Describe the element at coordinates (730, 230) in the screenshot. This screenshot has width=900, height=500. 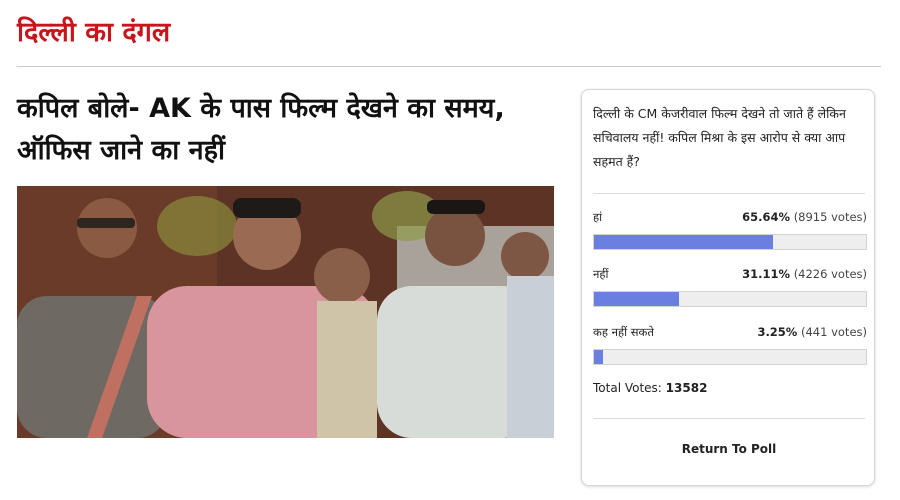
I see `poll-option: हां 65.64% (8915 votes)` at that location.